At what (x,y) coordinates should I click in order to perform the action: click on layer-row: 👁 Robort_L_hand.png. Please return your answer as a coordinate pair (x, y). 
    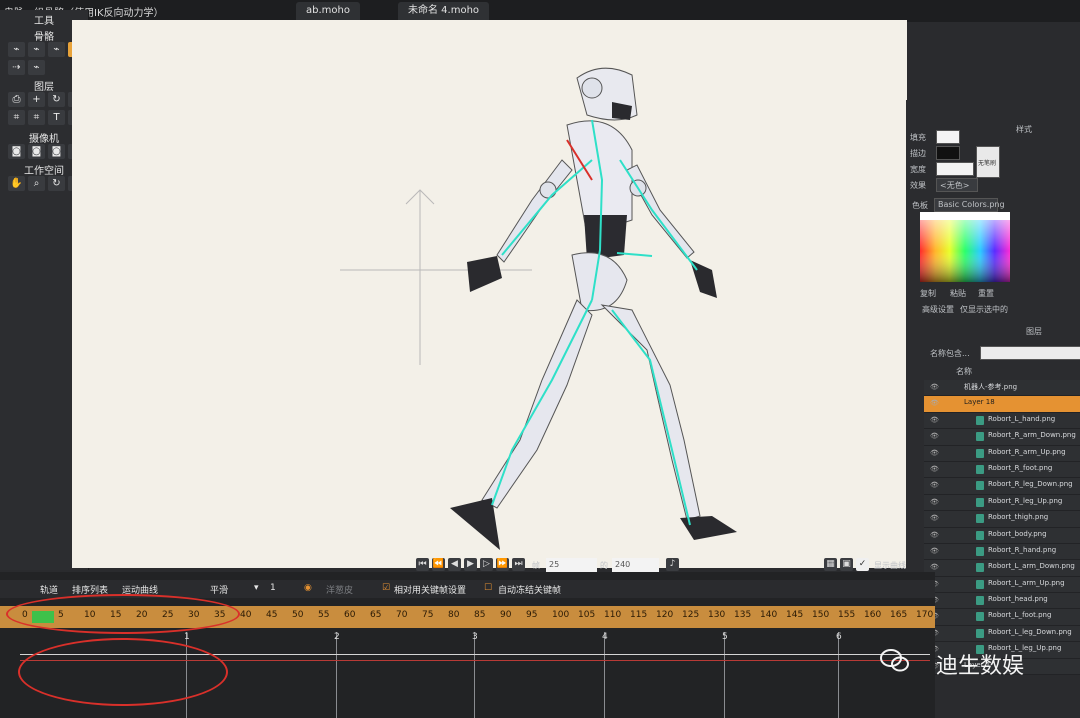
    Looking at the image, I should click on (1002, 421).